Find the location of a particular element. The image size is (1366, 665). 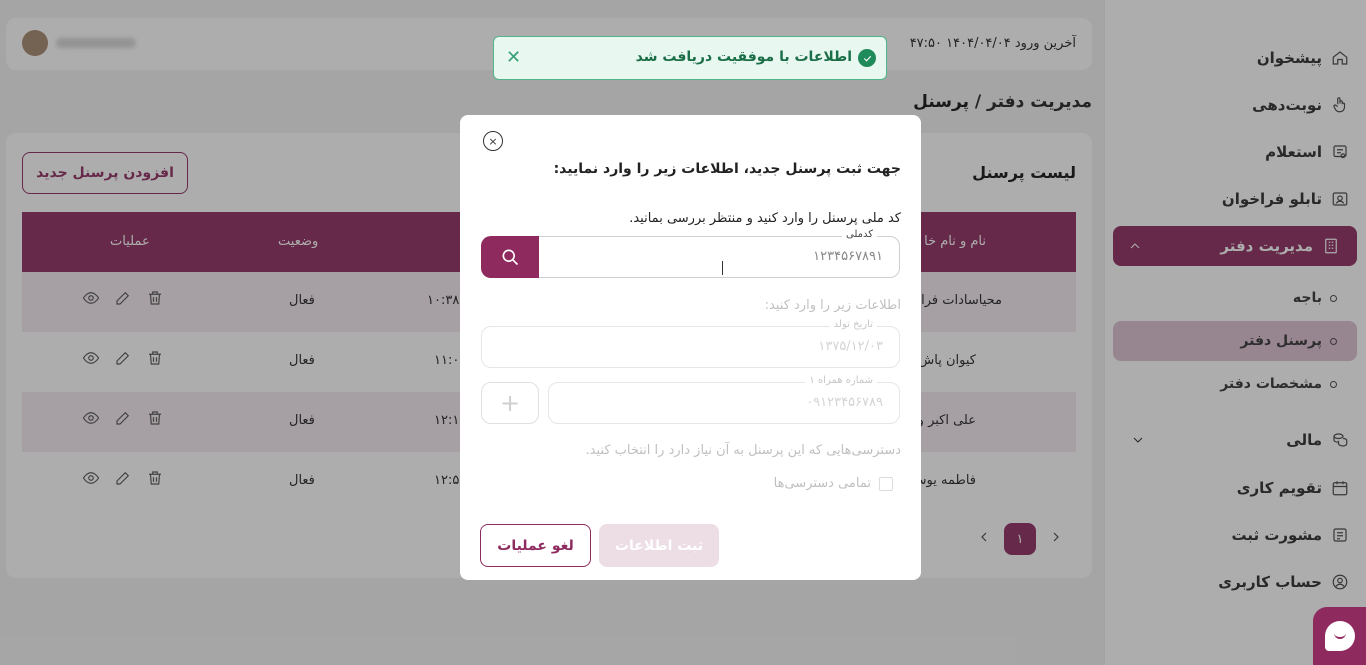

national-code-label: کدملی is located at coordinates (859, 234).